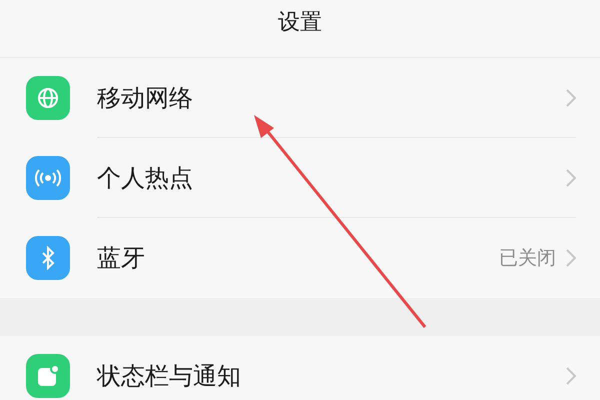 The image size is (600, 400). I want to click on row-label: 个人热点, so click(145, 178).